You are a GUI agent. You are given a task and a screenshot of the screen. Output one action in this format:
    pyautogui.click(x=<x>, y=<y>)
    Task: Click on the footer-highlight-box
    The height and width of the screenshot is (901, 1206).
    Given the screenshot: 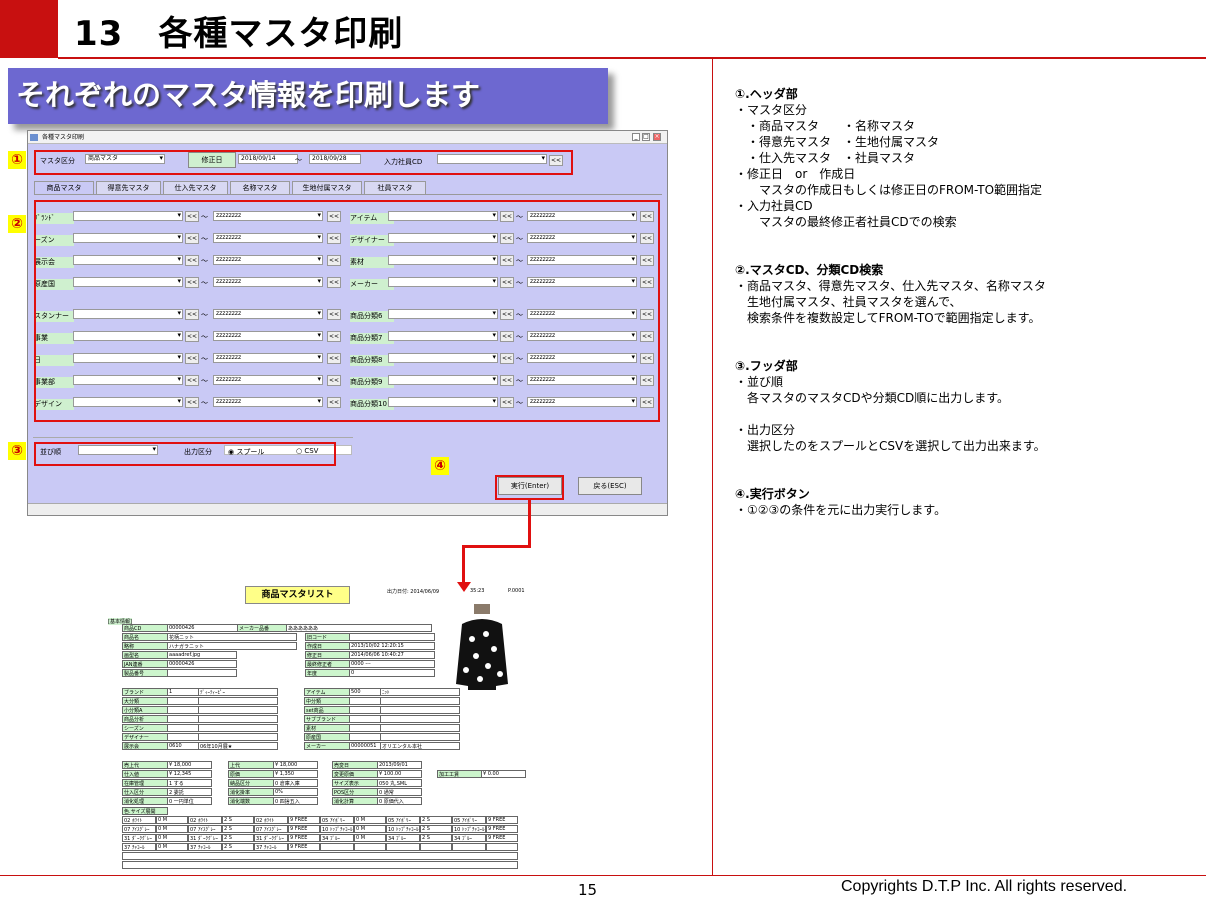 What is the action you would take?
    pyautogui.click(x=185, y=454)
    